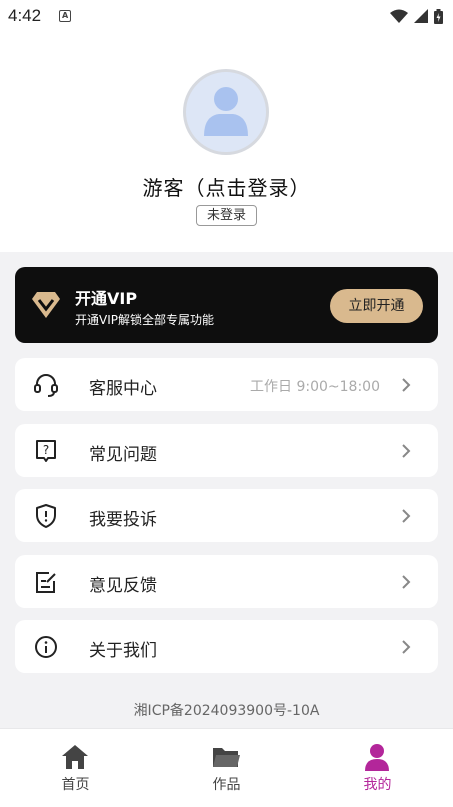 This screenshot has height=807, width=453. I want to click on status-indicators, so click(416, 16).